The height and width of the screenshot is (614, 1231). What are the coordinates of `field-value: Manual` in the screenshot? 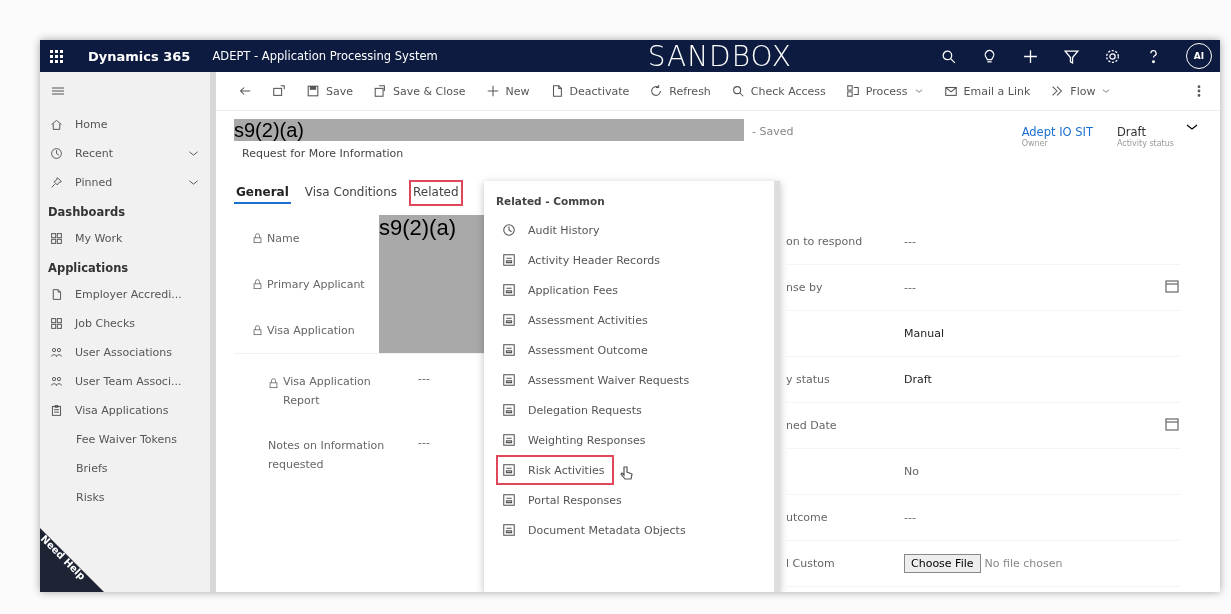 It's located at (924, 333).